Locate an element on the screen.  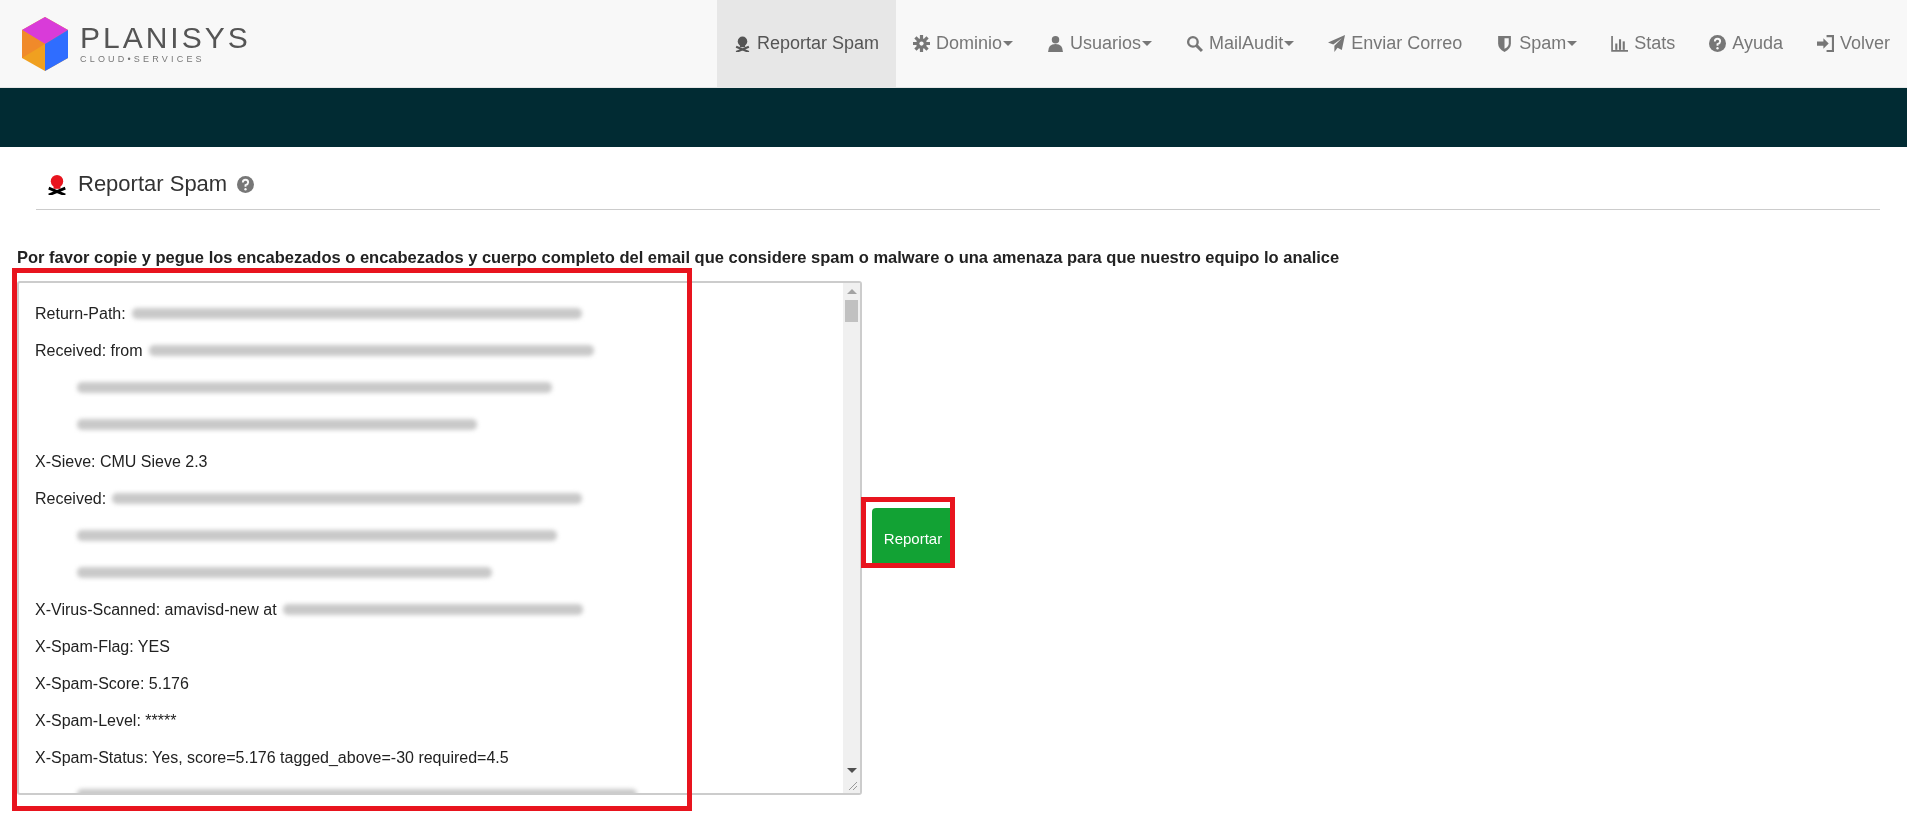
nav-item: Usuarios is located at coordinates (1100, 43).